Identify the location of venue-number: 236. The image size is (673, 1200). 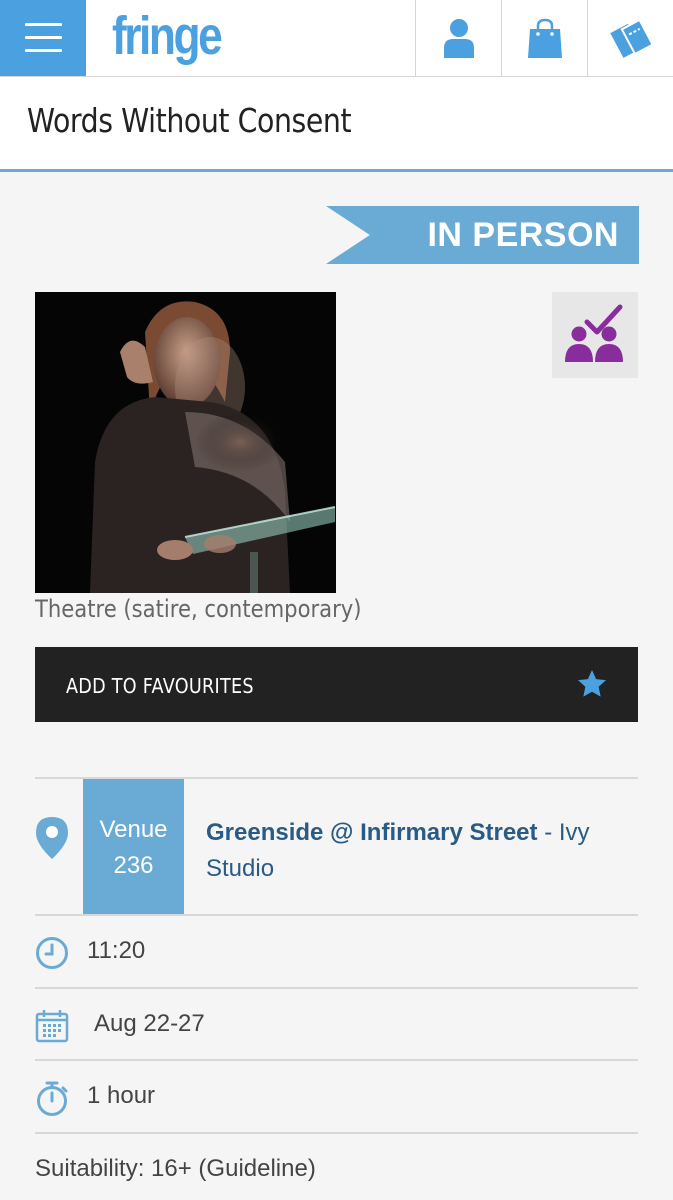
(133, 865).